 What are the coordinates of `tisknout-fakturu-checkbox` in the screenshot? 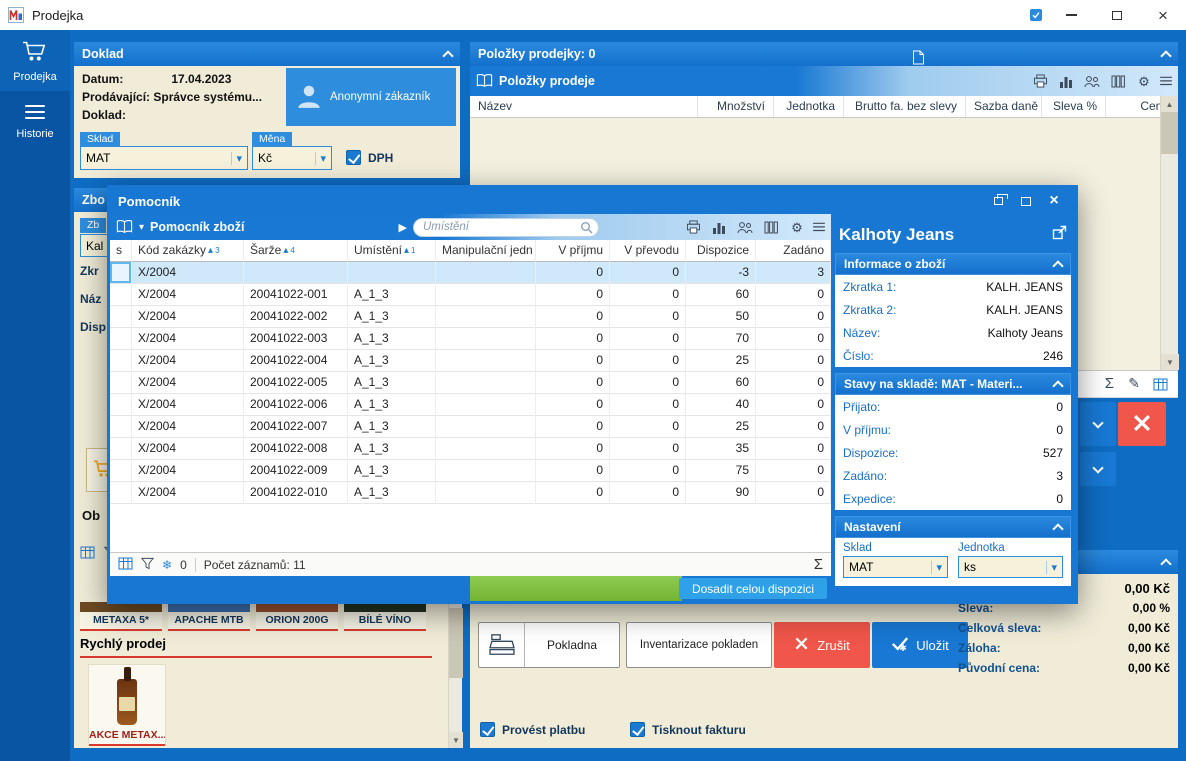 It's located at (637, 729).